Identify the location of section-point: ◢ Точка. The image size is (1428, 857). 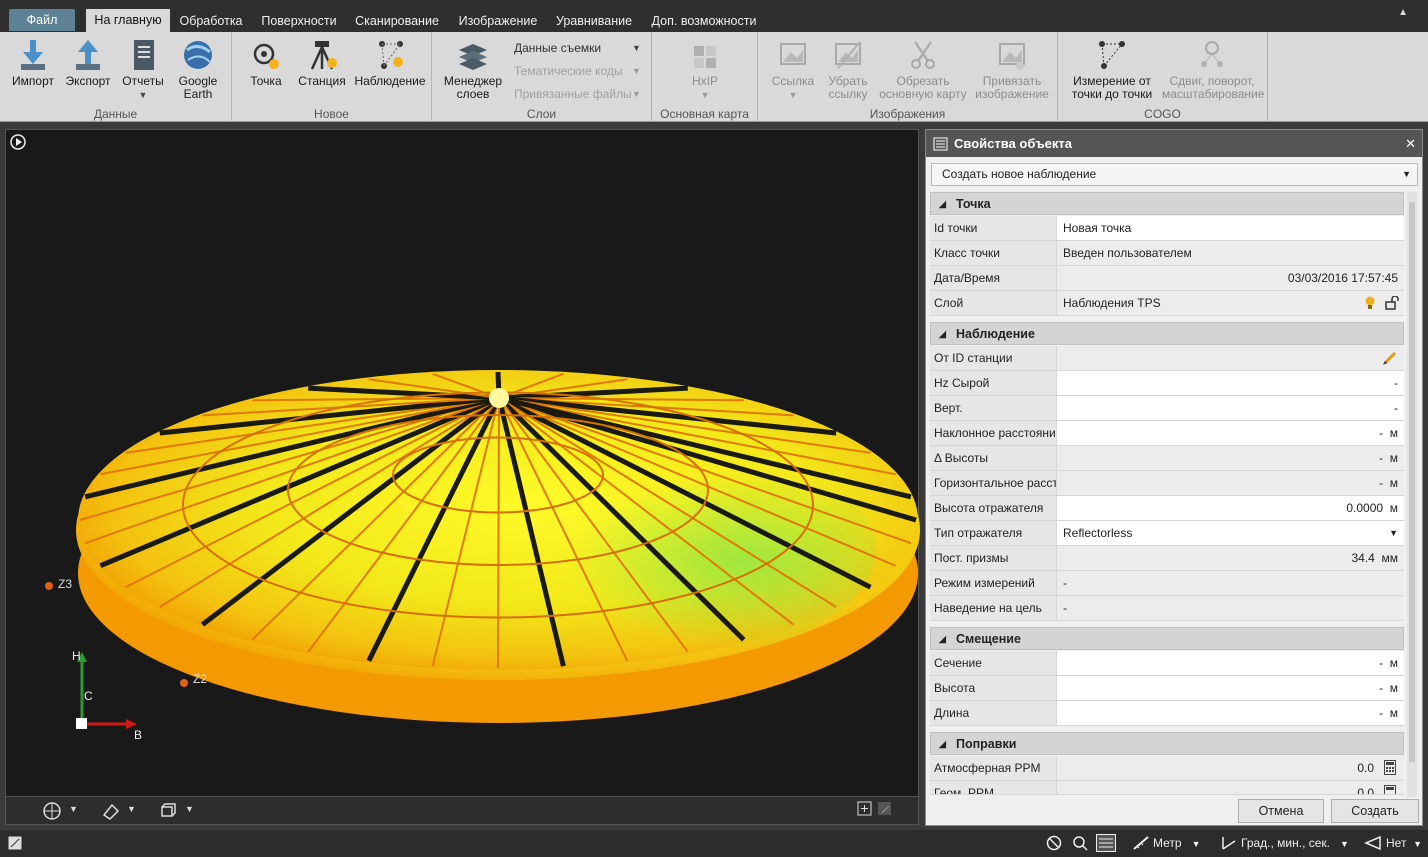
(1167, 203).